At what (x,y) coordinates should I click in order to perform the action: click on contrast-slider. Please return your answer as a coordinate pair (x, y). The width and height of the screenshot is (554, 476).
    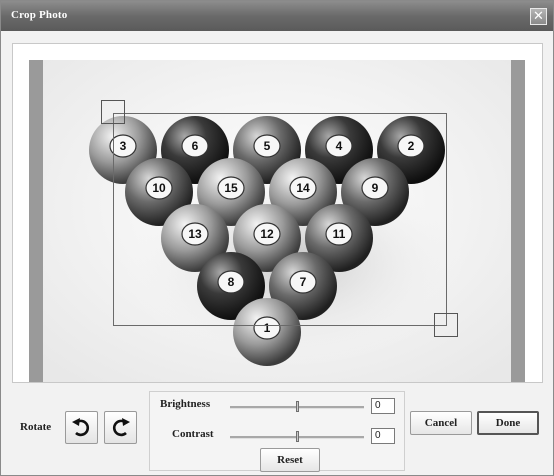
    Looking at the image, I should click on (297, 437).